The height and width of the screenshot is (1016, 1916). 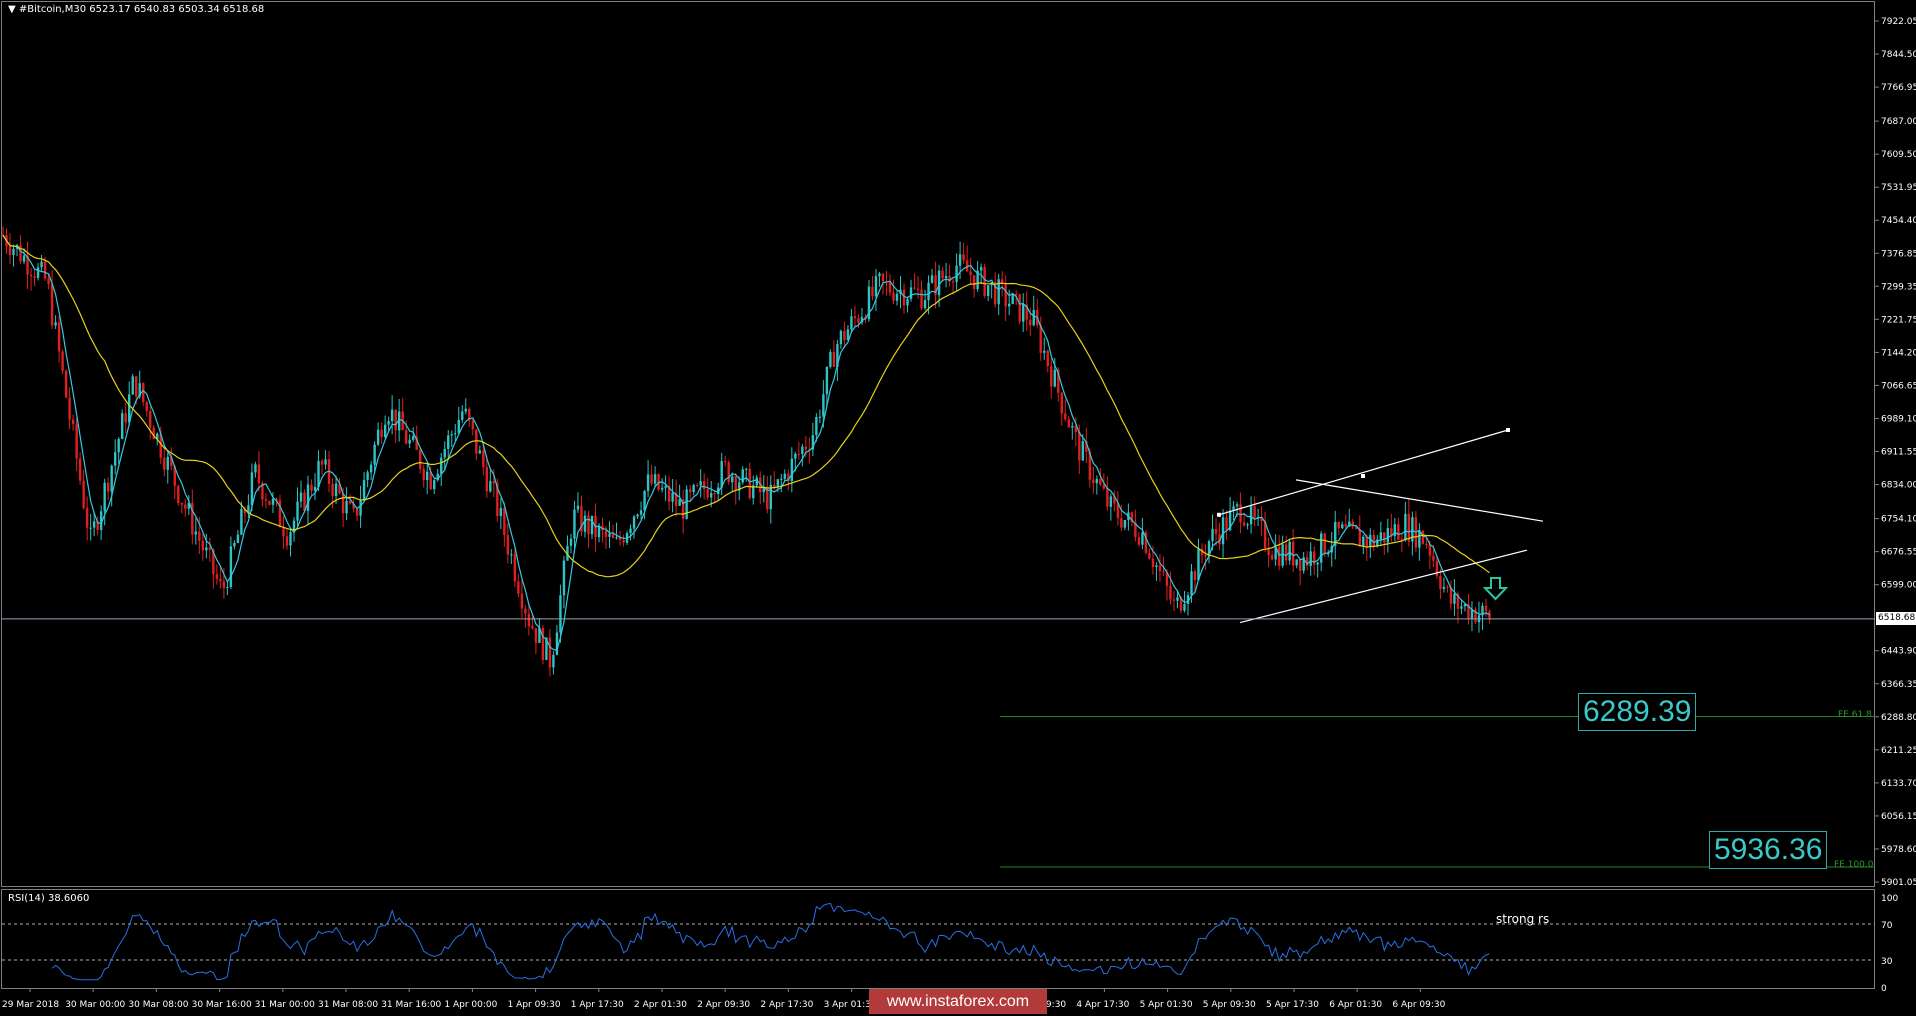 I want to click on price-label: 7687.00, so click(x=1898, y=122).